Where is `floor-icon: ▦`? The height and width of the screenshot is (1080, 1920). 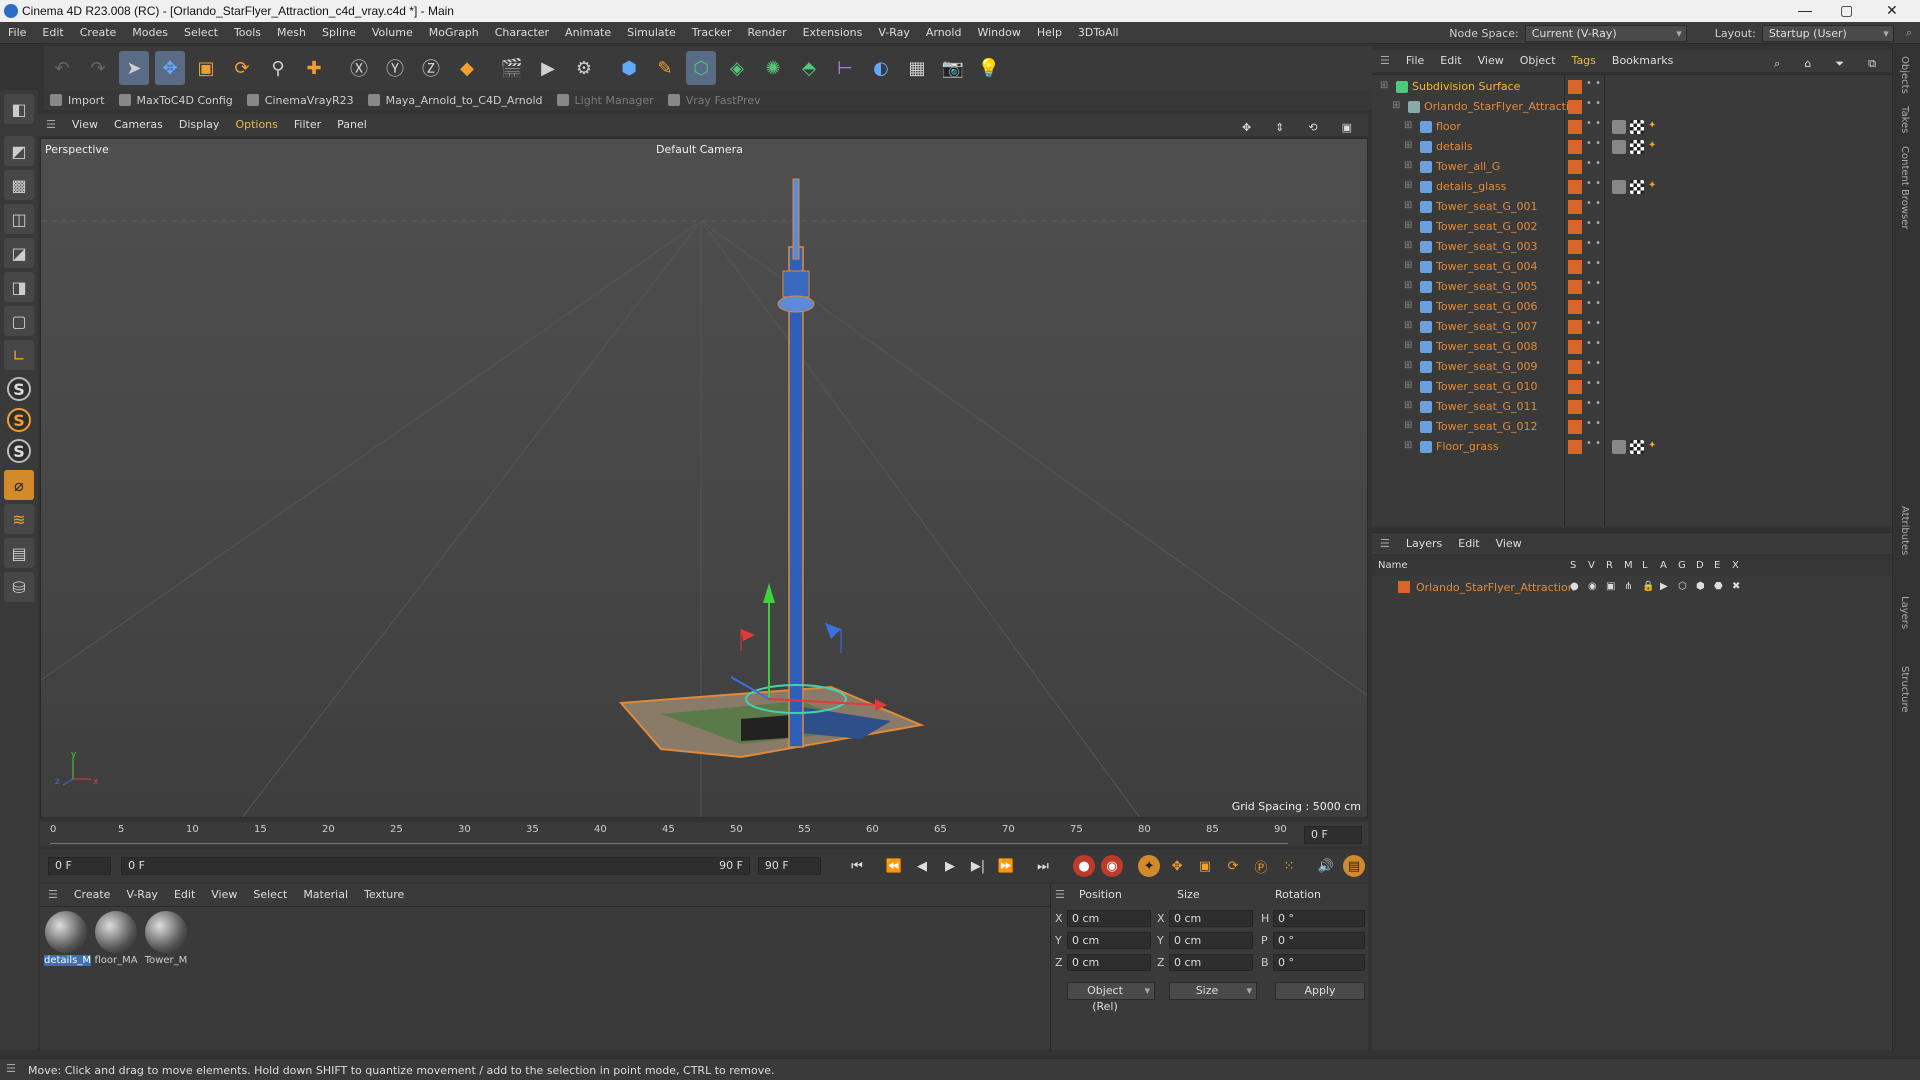
floor-icon: ▦ is located at coordinates (917, 68).